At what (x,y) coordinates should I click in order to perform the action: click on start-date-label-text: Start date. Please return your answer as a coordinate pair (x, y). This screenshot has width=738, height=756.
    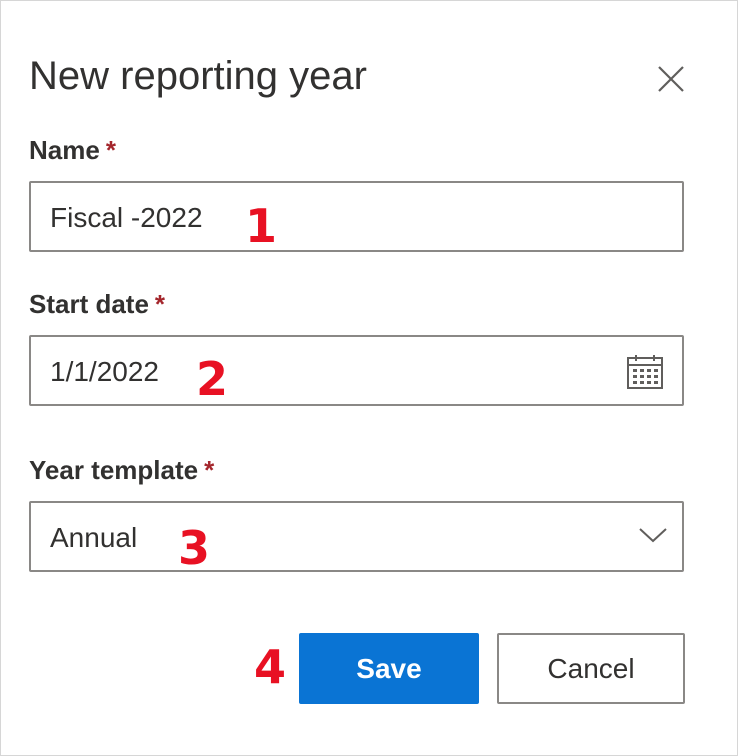
    Looking at the image, I should click on (89, 304).